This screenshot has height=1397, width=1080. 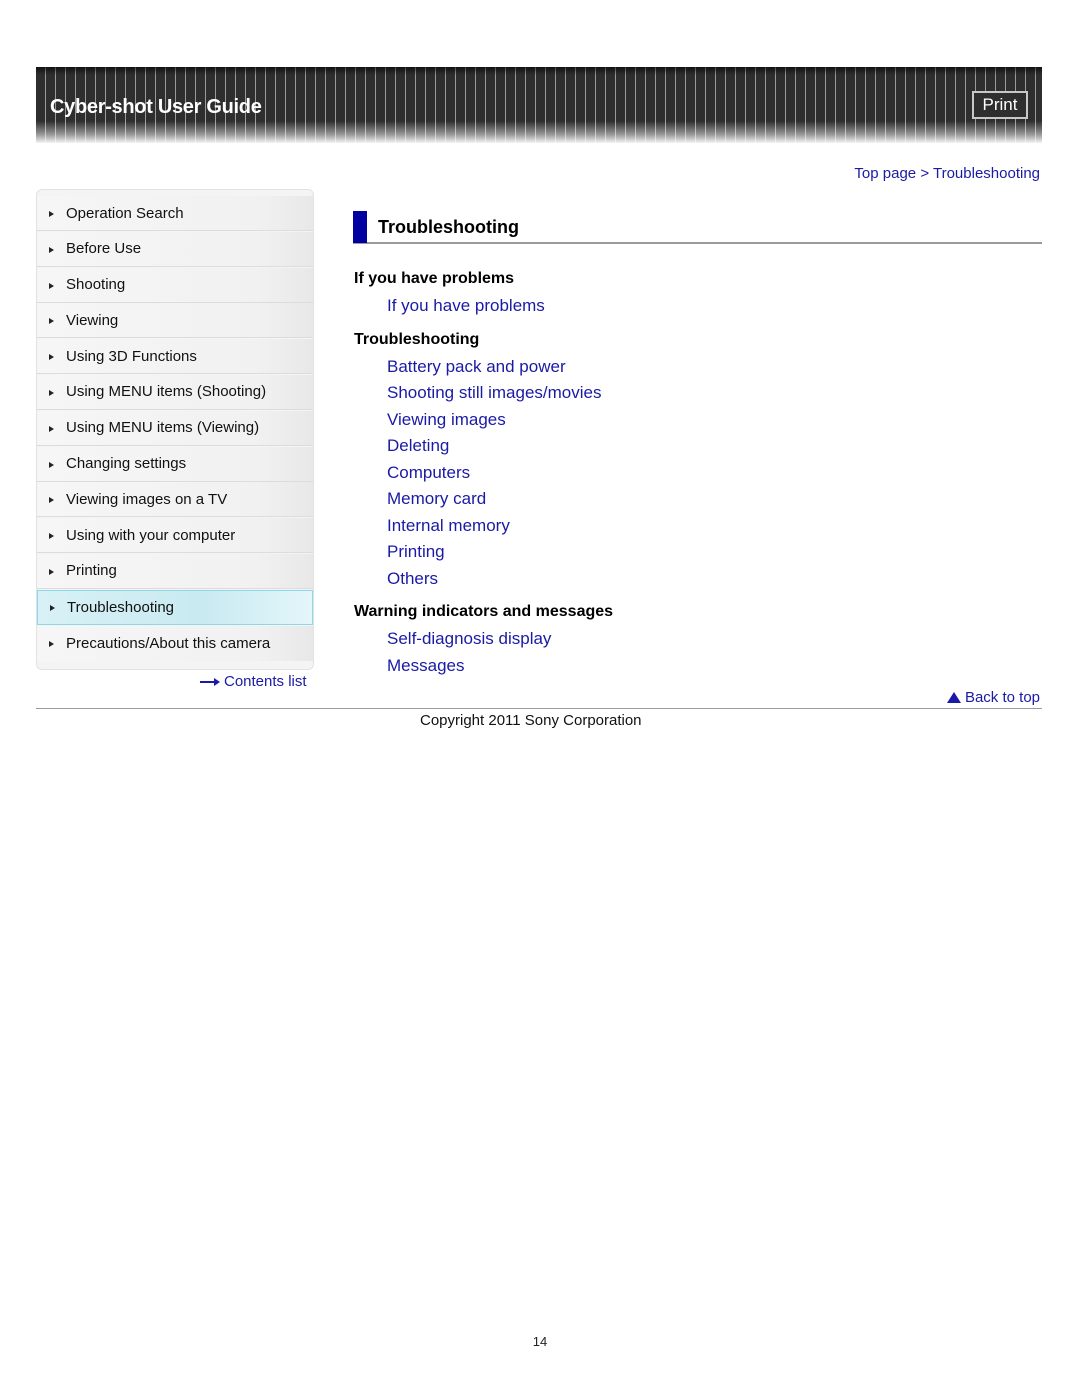 What do you see at coordinates (131, 356) in the screenshot?
I see `sidebar-item-label: Using 3D Functions` at bounding box center [131, 356].